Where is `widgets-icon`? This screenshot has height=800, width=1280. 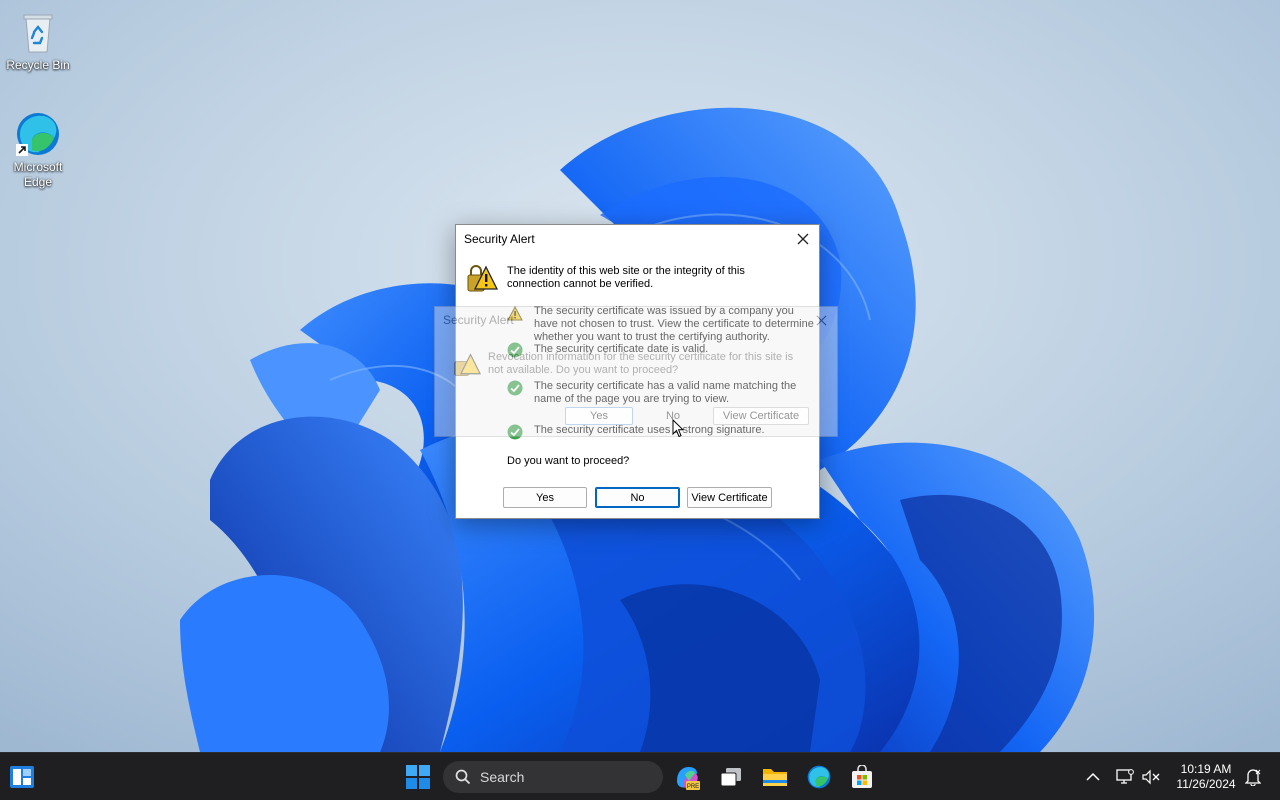
widgets-icon is located at coordinates (22, 777).